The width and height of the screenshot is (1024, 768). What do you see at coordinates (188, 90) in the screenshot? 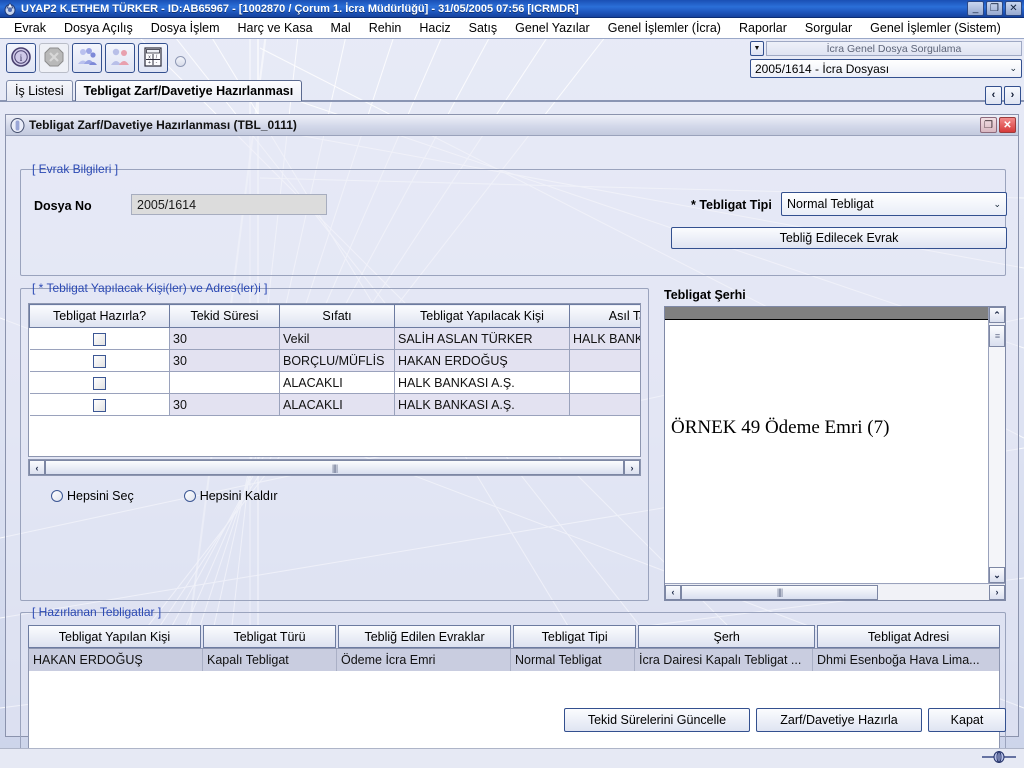
I see `tab-tebligat-zarf-davetiye: Tebligat Zarf/Davetiye Hazırlanması` at bounding box center [188, 90].